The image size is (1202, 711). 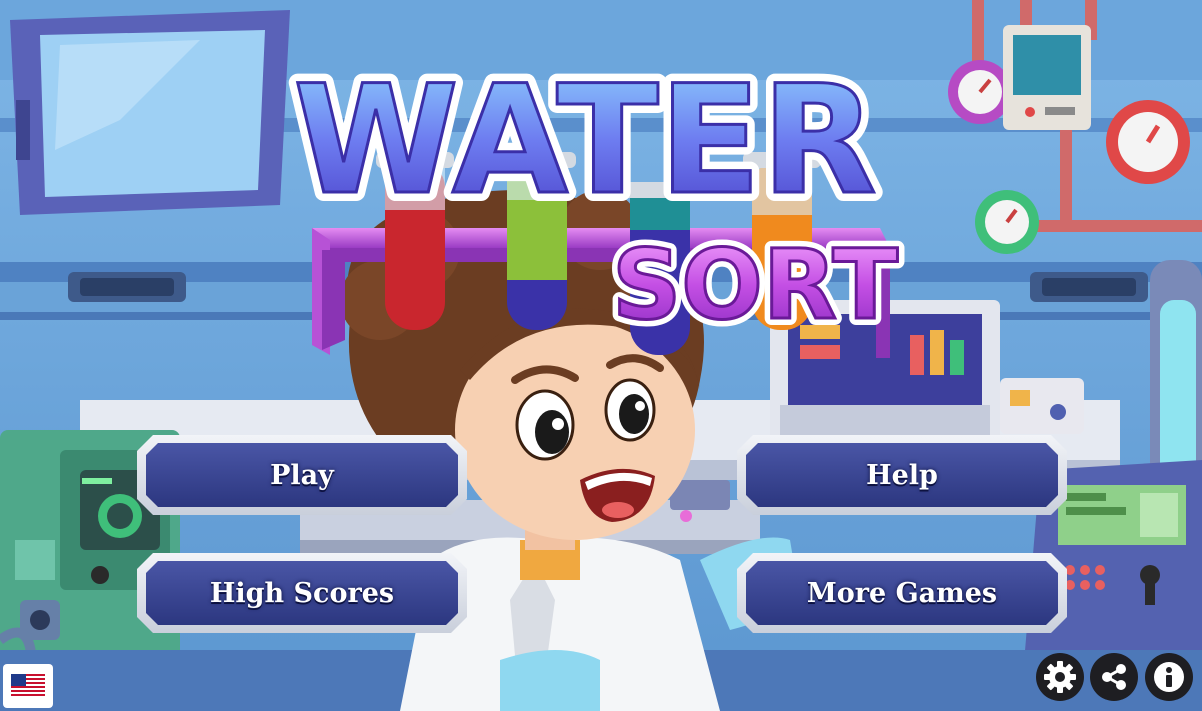 I want to click on high-scores-button-label: High Scores, so click(x=302, y=593).